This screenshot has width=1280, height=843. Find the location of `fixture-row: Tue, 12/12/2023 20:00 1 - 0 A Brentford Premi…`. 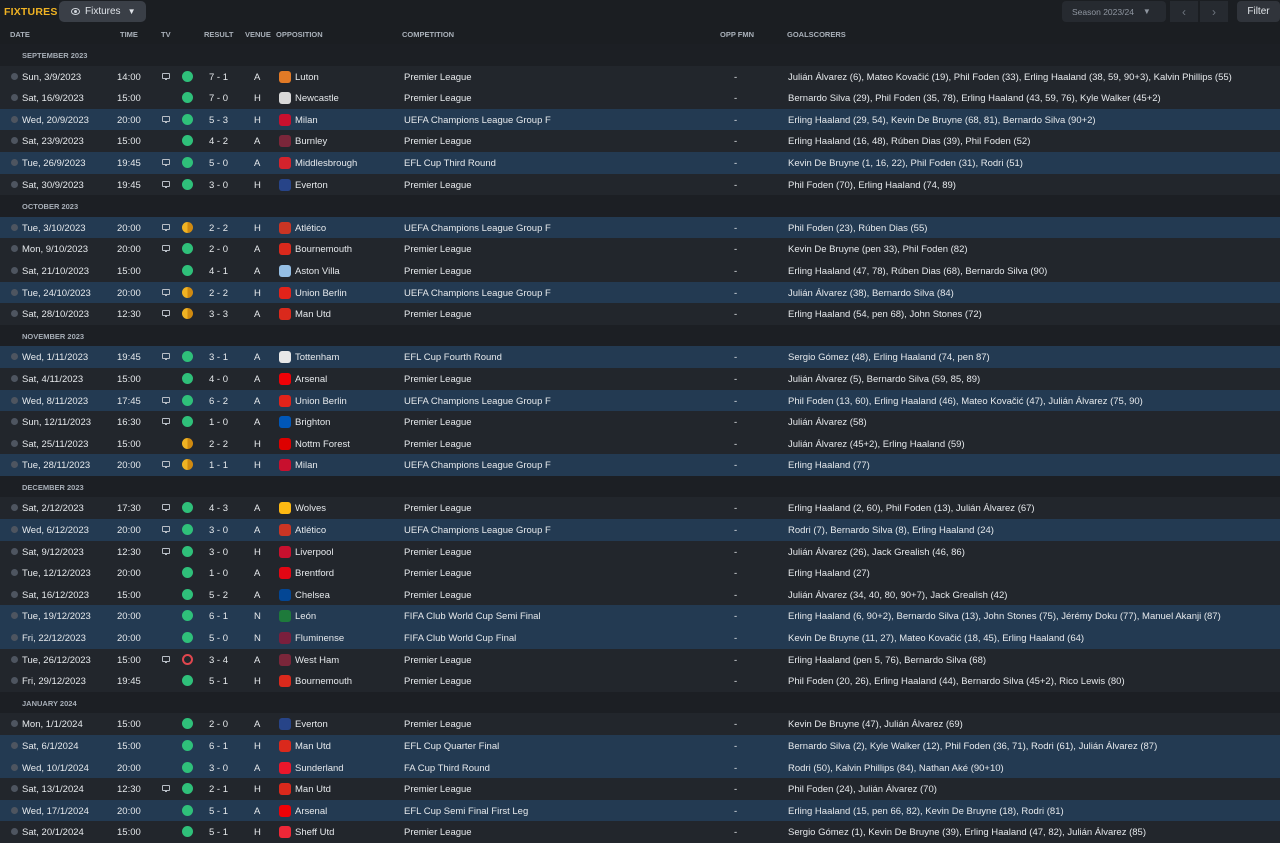

fixture-row: Tue, 12/12/2023 20:00 1 - 0 A Brentford Premi… is located at coordinates (640, 573).